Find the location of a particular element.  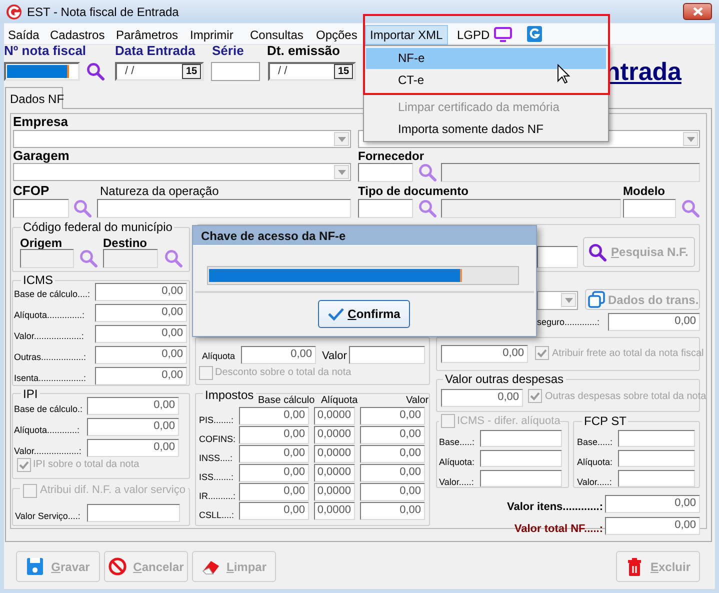

label: PIS.......: is located at coordinates (216, 420).